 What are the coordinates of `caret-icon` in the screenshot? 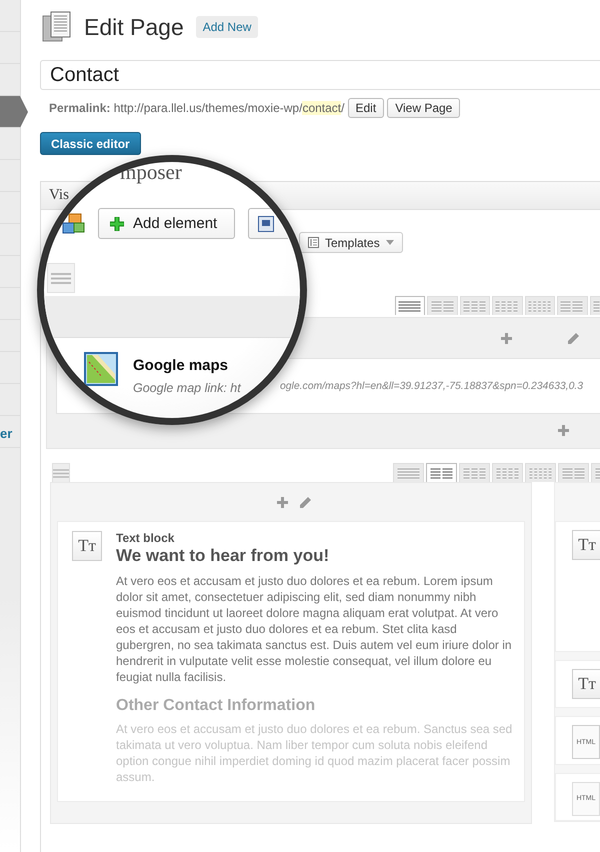 It's located at (390, 242).